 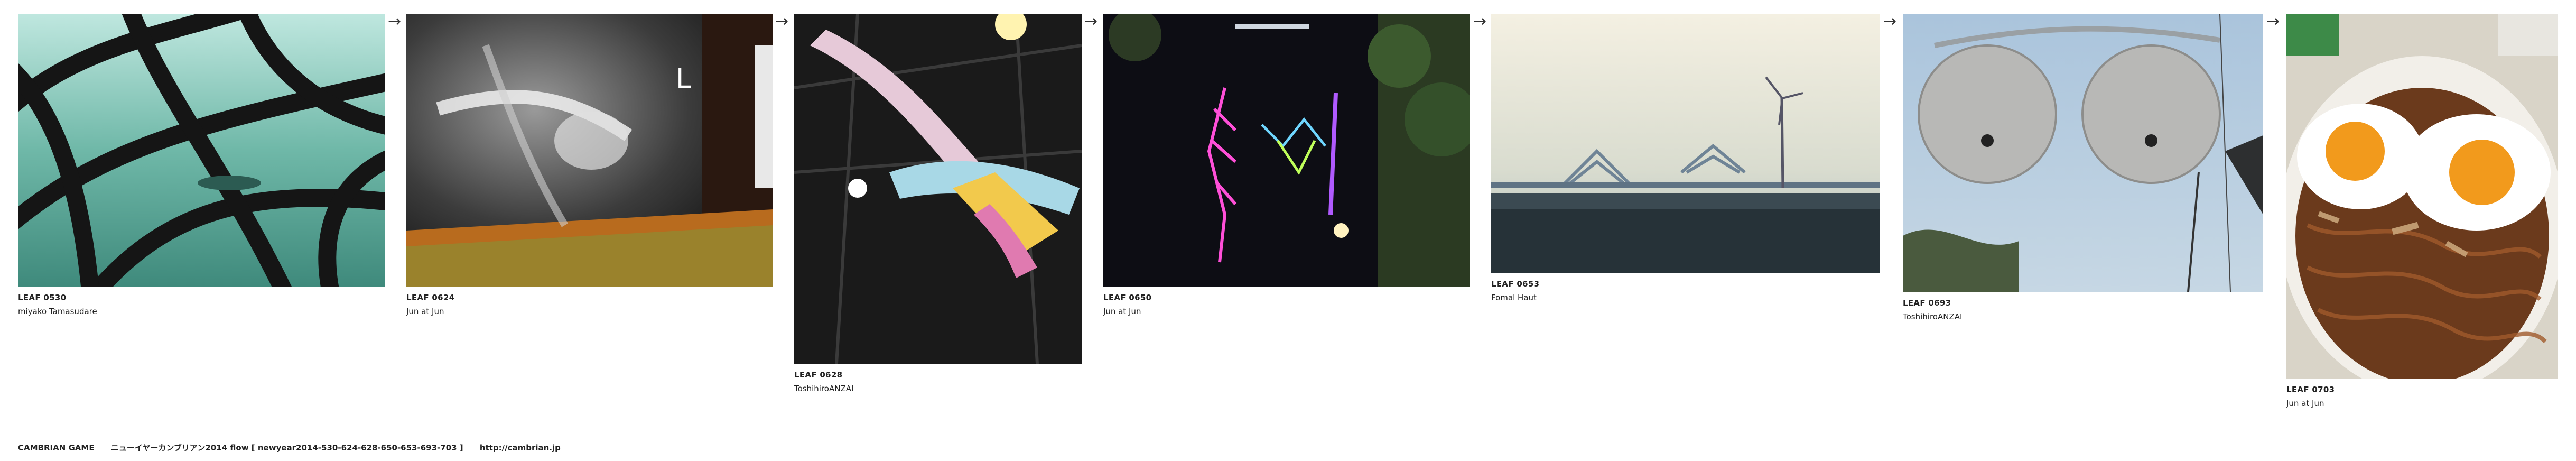 I want to click on leaf-title: LEAF 0693, so click(x=1927, y=303).